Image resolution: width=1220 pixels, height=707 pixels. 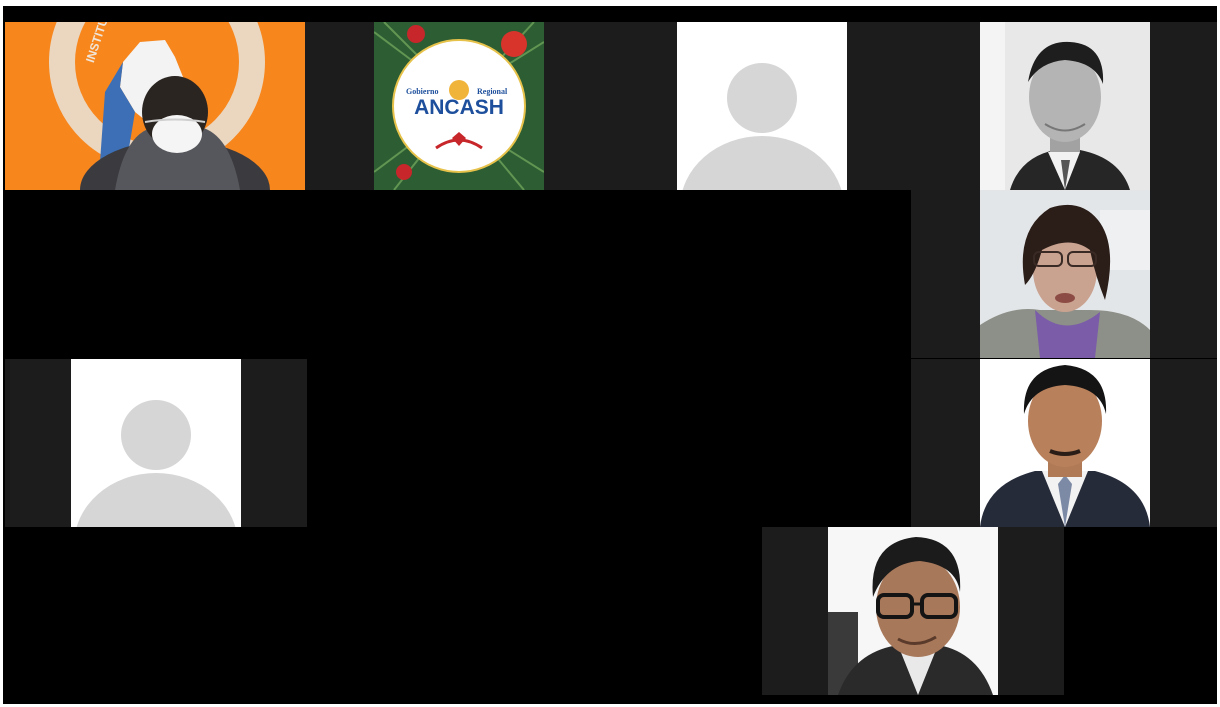 I want to click on participant-tile-institute: INSTITUTO NACIONAL DE DEFENSA, so click(x=155, y=106).